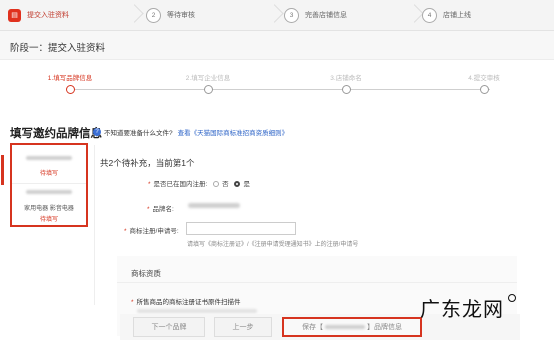 The width and height of the screenshot is (554, 340). What do you see at coordinates (2, 170) in the screenshot?
I see `active-brand-marker` at bounding box center [2, 170].